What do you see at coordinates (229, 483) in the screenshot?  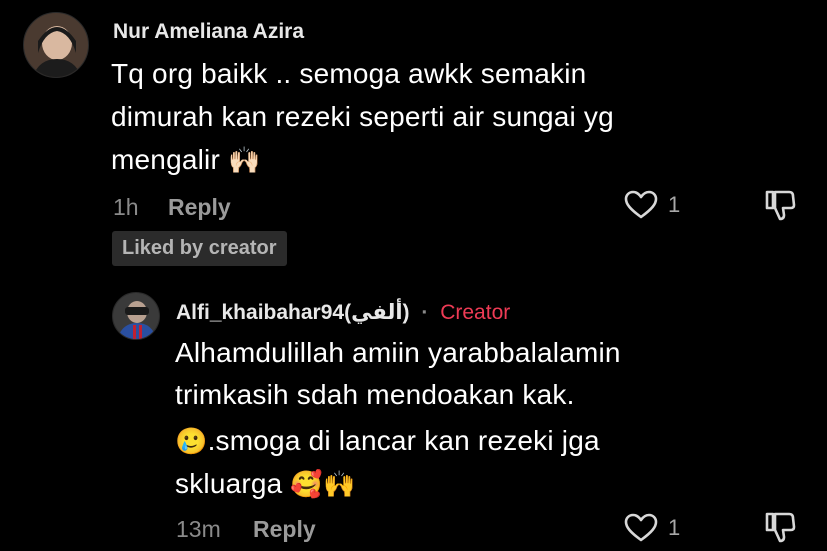 I see `reply-line-4-text: skluarga` at bounding box center [229, 483].